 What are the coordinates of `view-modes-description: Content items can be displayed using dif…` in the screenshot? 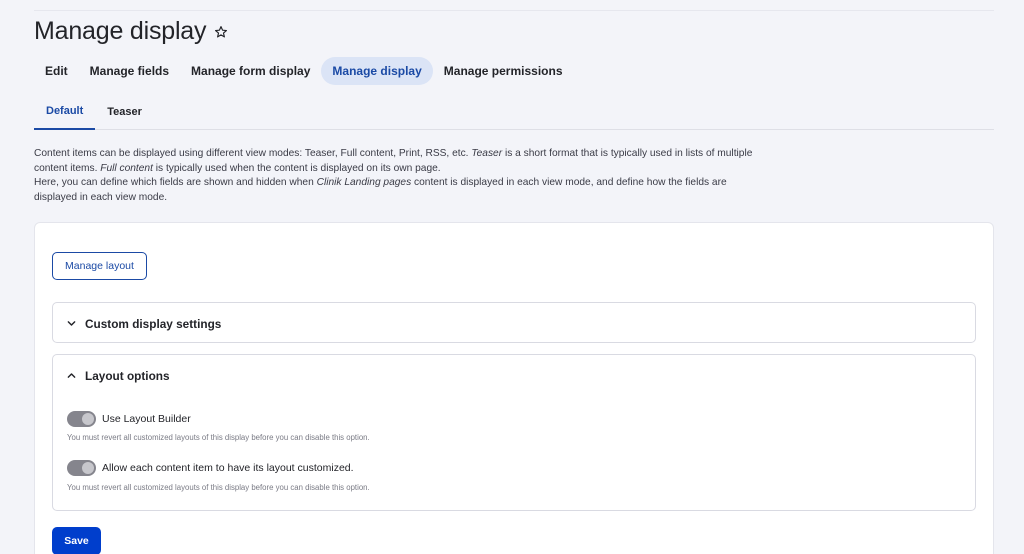 It's located at (399, 176).